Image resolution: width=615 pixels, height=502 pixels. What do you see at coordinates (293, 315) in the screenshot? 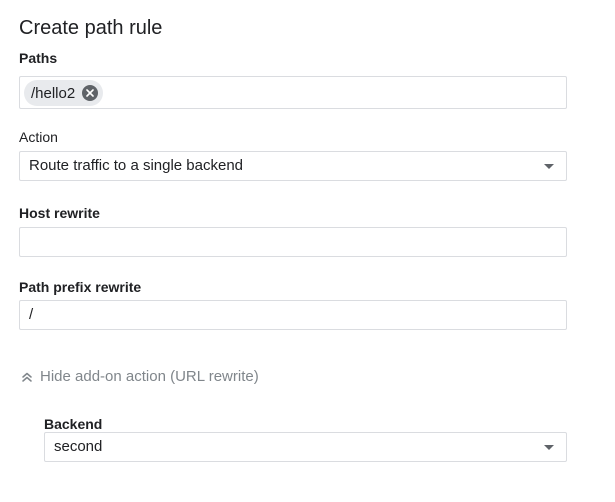
I see `path-prefix-rewrite-input: /` at bounding box center [293, 315].